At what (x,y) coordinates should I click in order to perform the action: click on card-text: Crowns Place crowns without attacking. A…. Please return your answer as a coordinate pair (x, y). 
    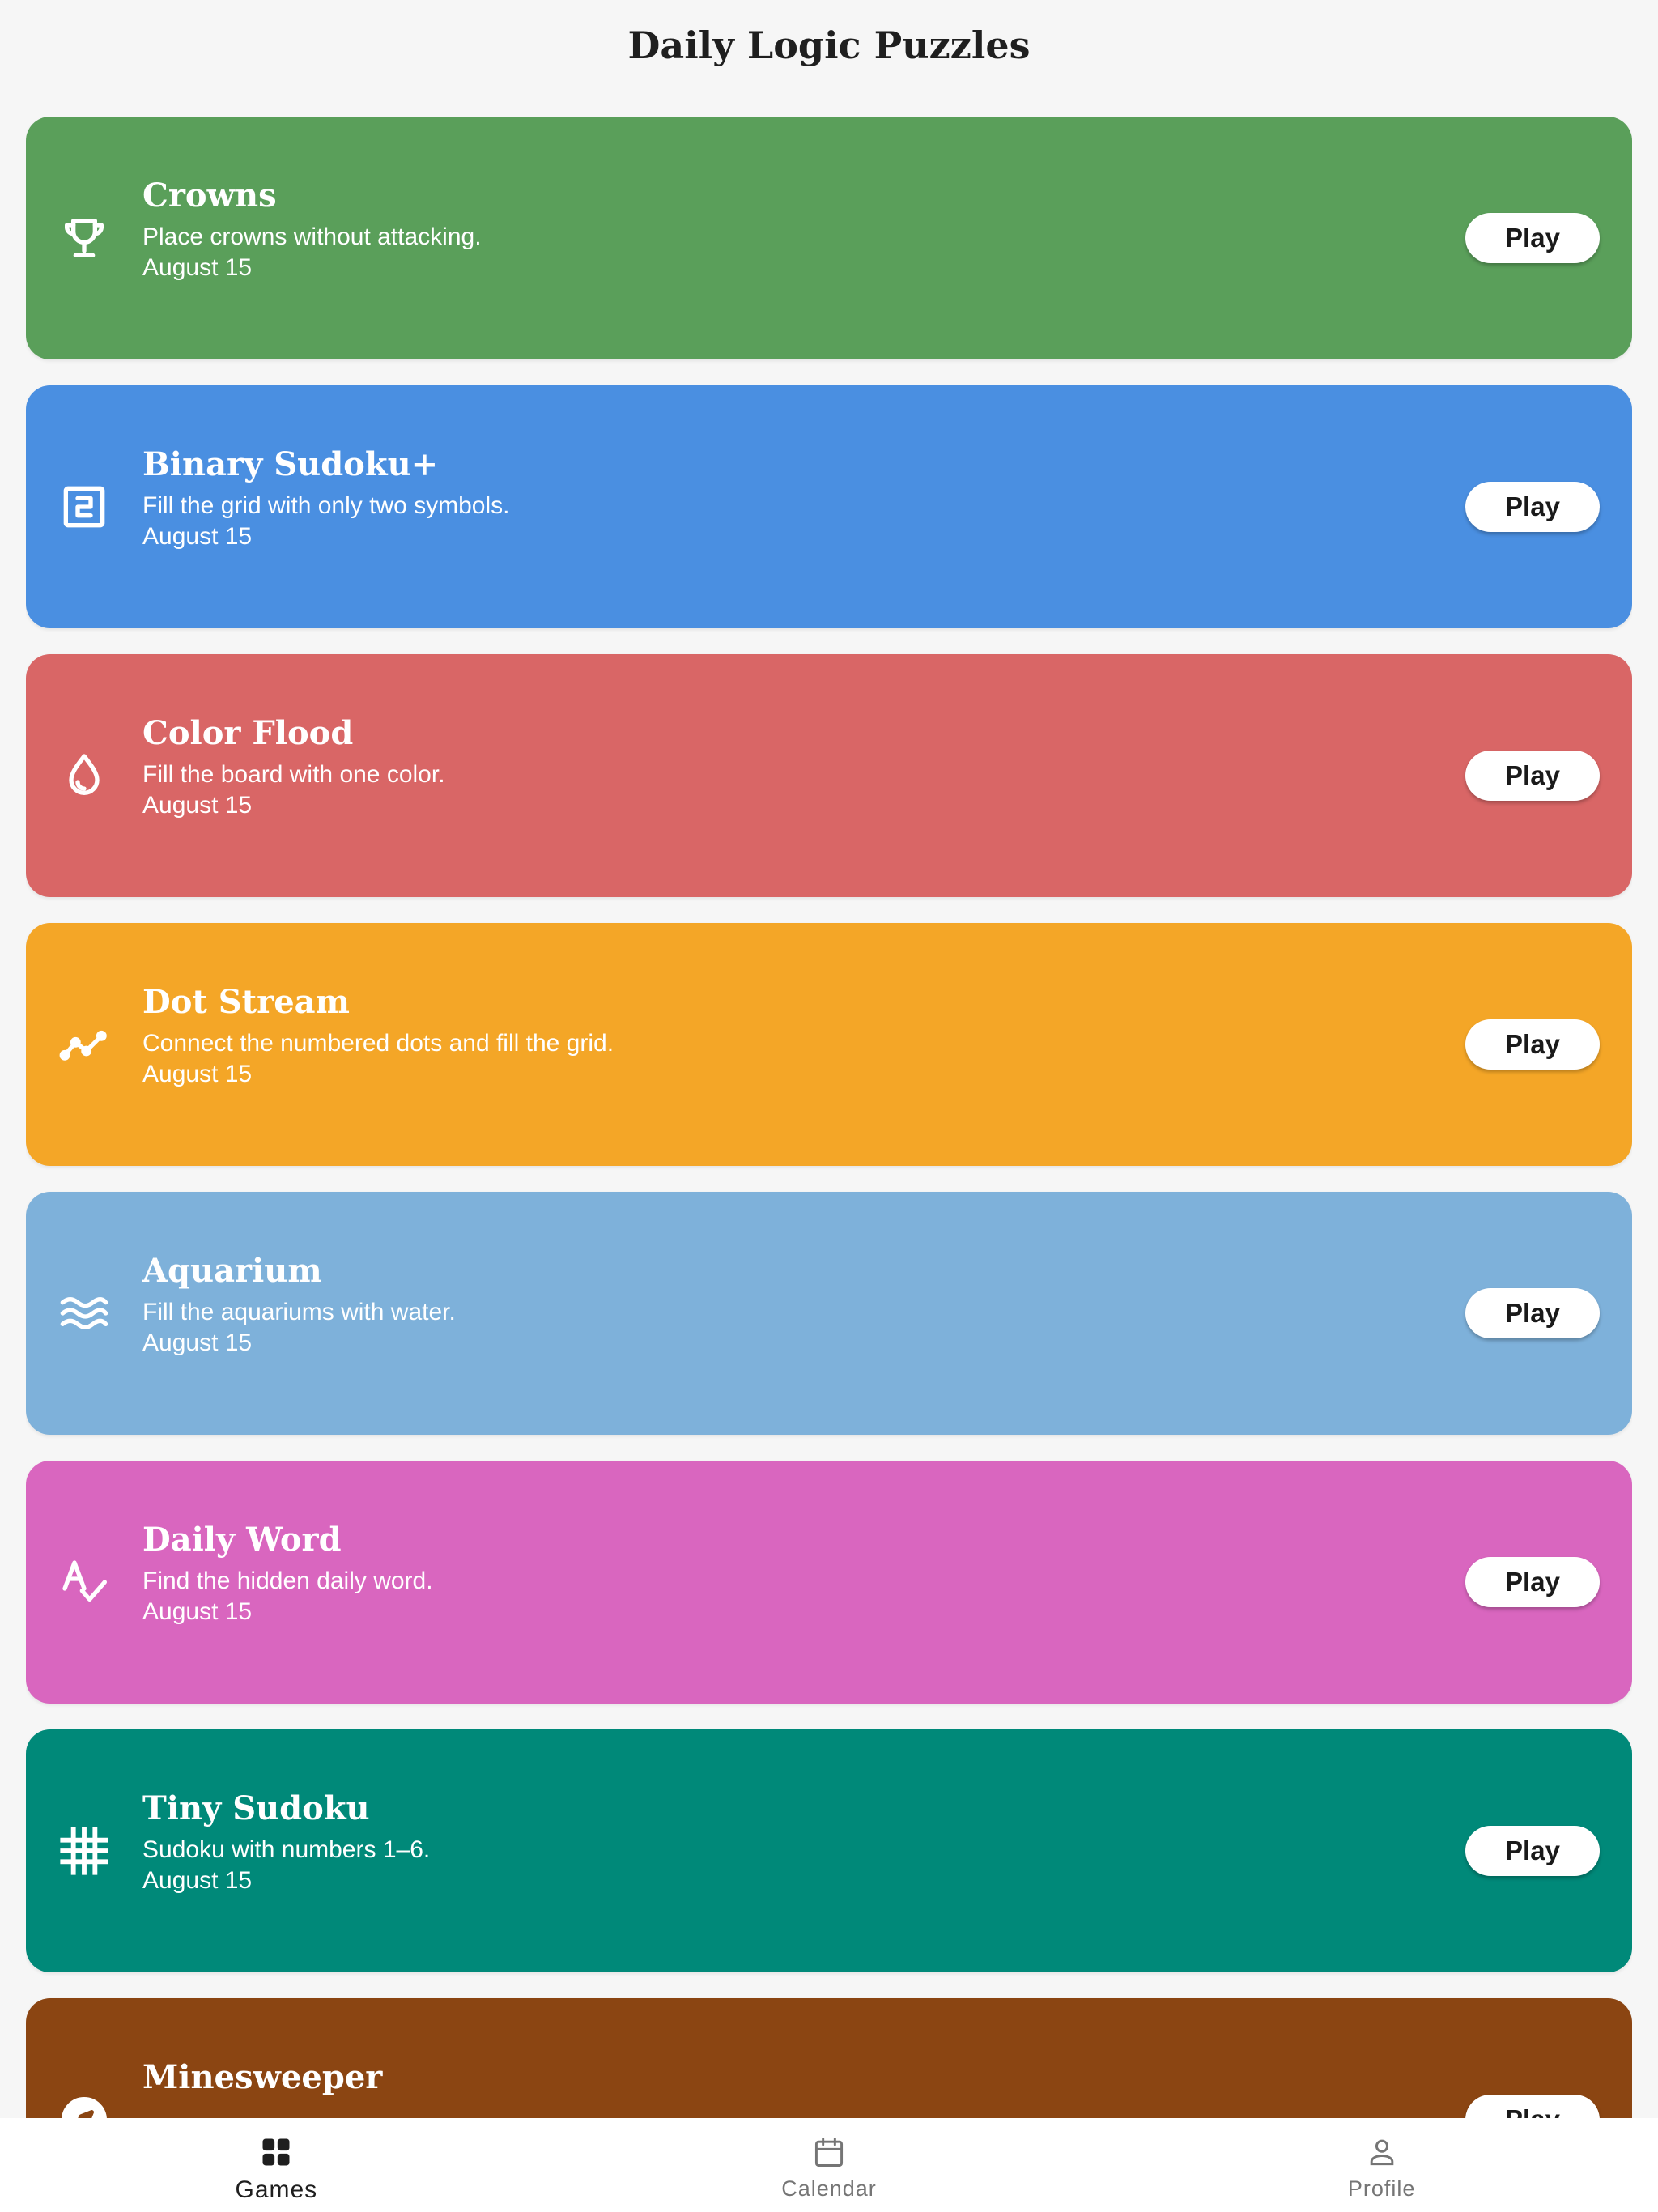
    Looking at the image, I should click on (312, 228).